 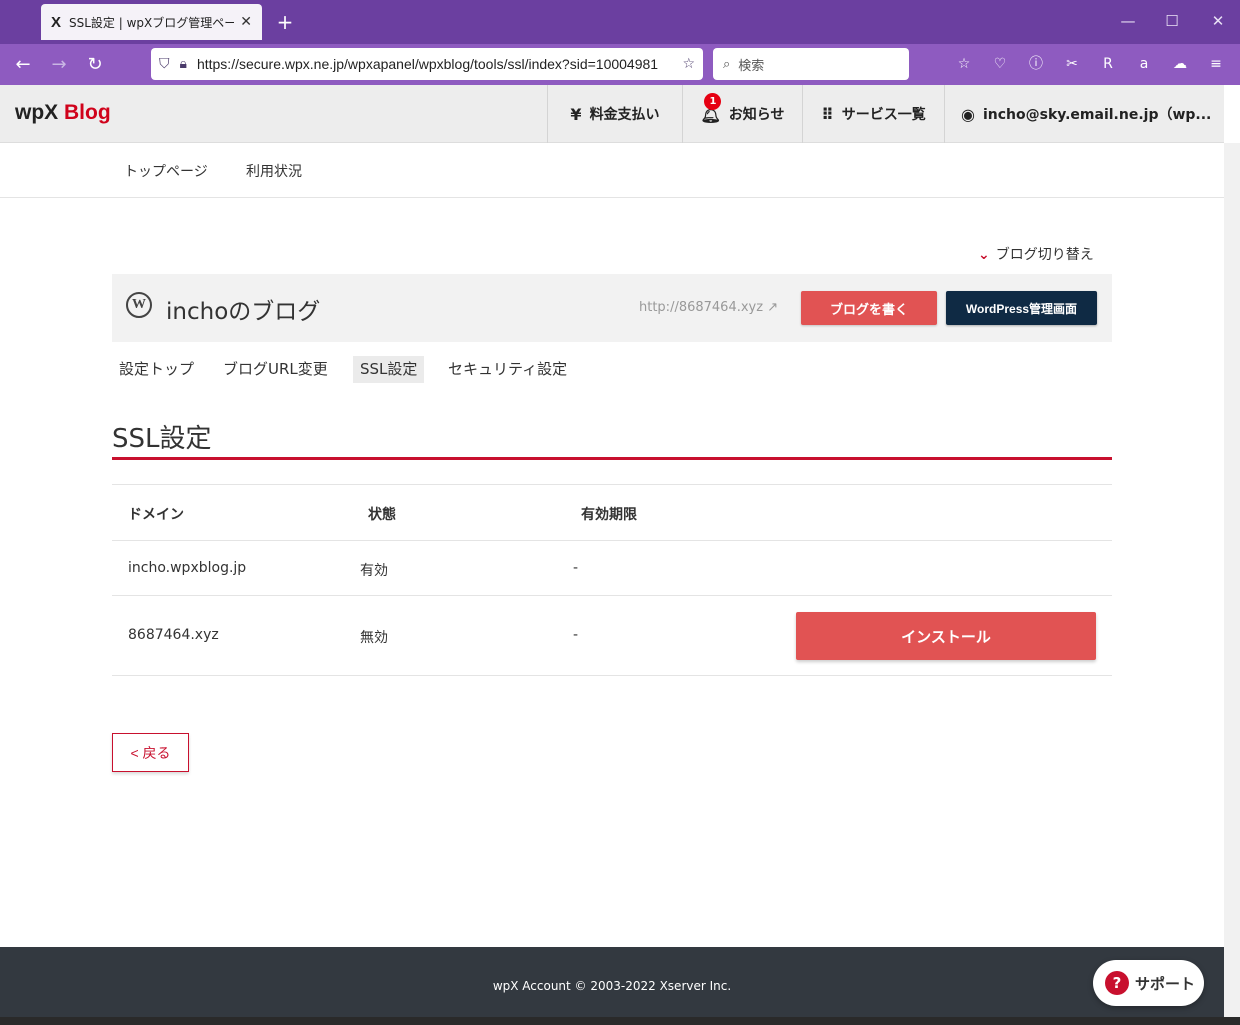 What do you see at coordinates (883, 115) in the screenshot?
I see `services-label: サービス一覧` at bounding box center [883, 115].